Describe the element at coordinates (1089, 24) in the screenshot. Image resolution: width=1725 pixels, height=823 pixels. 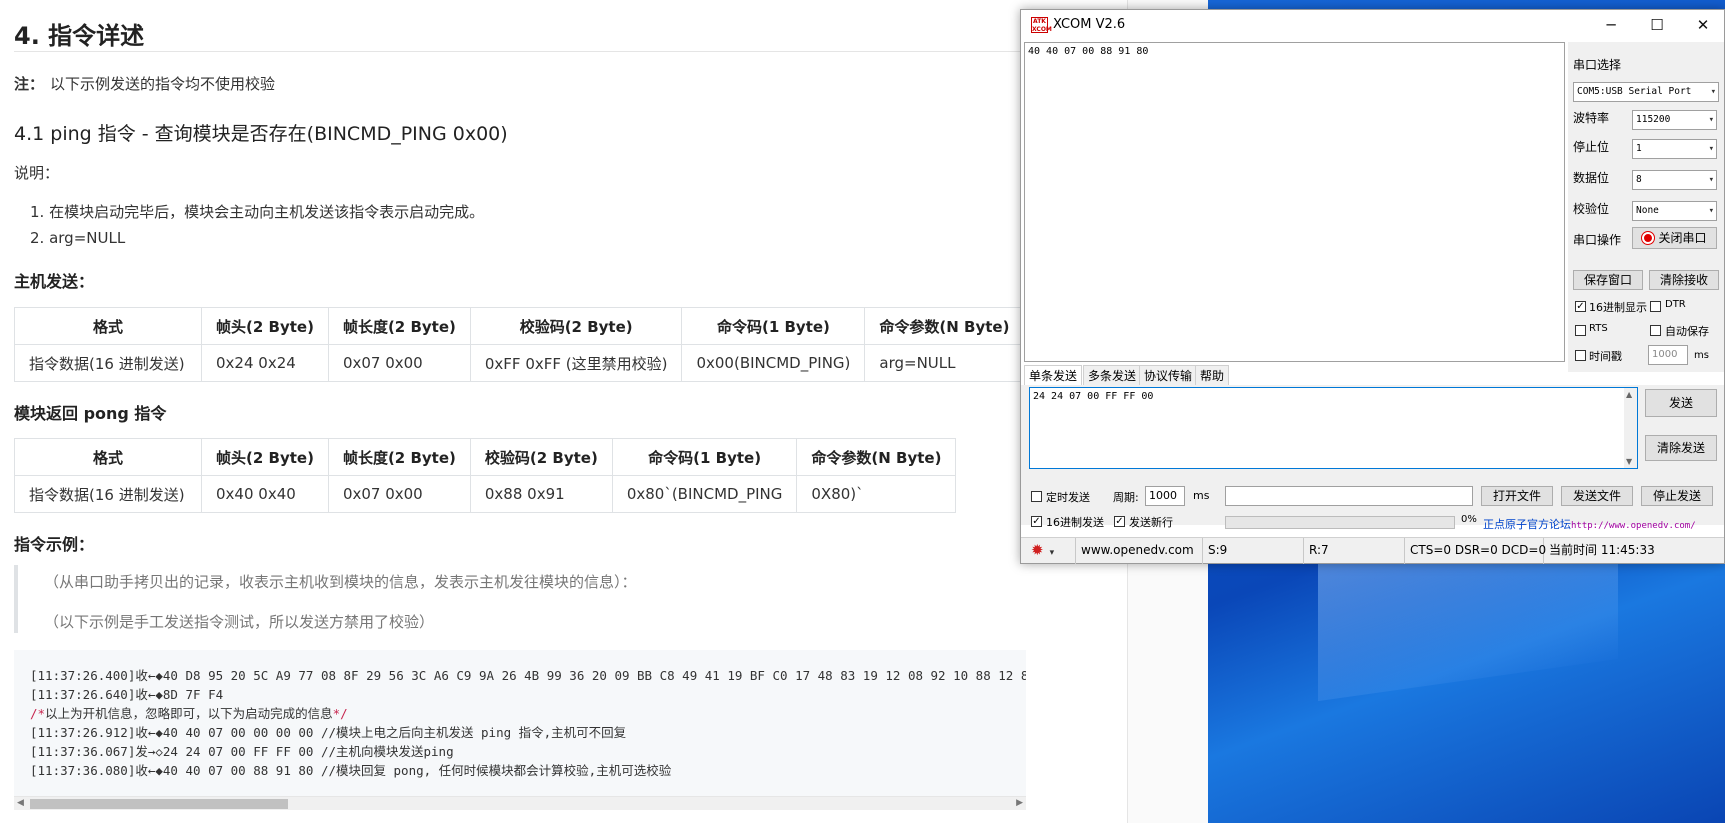
I see `window-title: XCOM V2.6` at that location.